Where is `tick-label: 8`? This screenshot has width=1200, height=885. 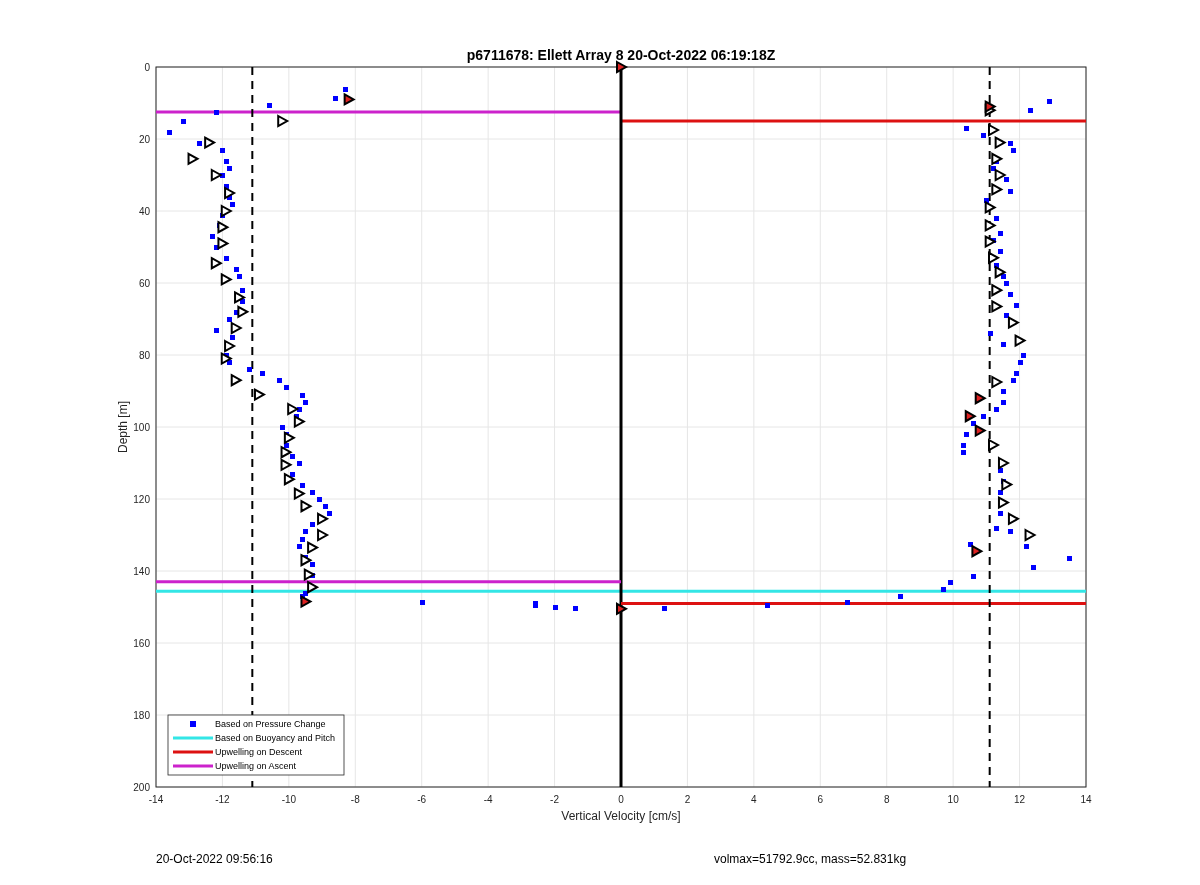
tick-label: 8 is located at coordinates (886, 799).